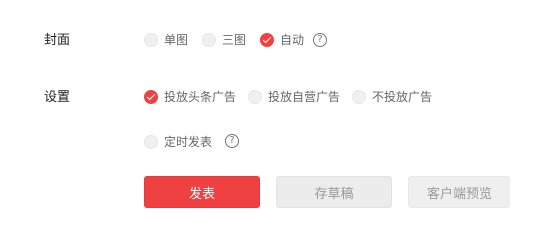 This screenshot has width=548, height=240. I want to click on no-ads-radio, so click(359, 97).